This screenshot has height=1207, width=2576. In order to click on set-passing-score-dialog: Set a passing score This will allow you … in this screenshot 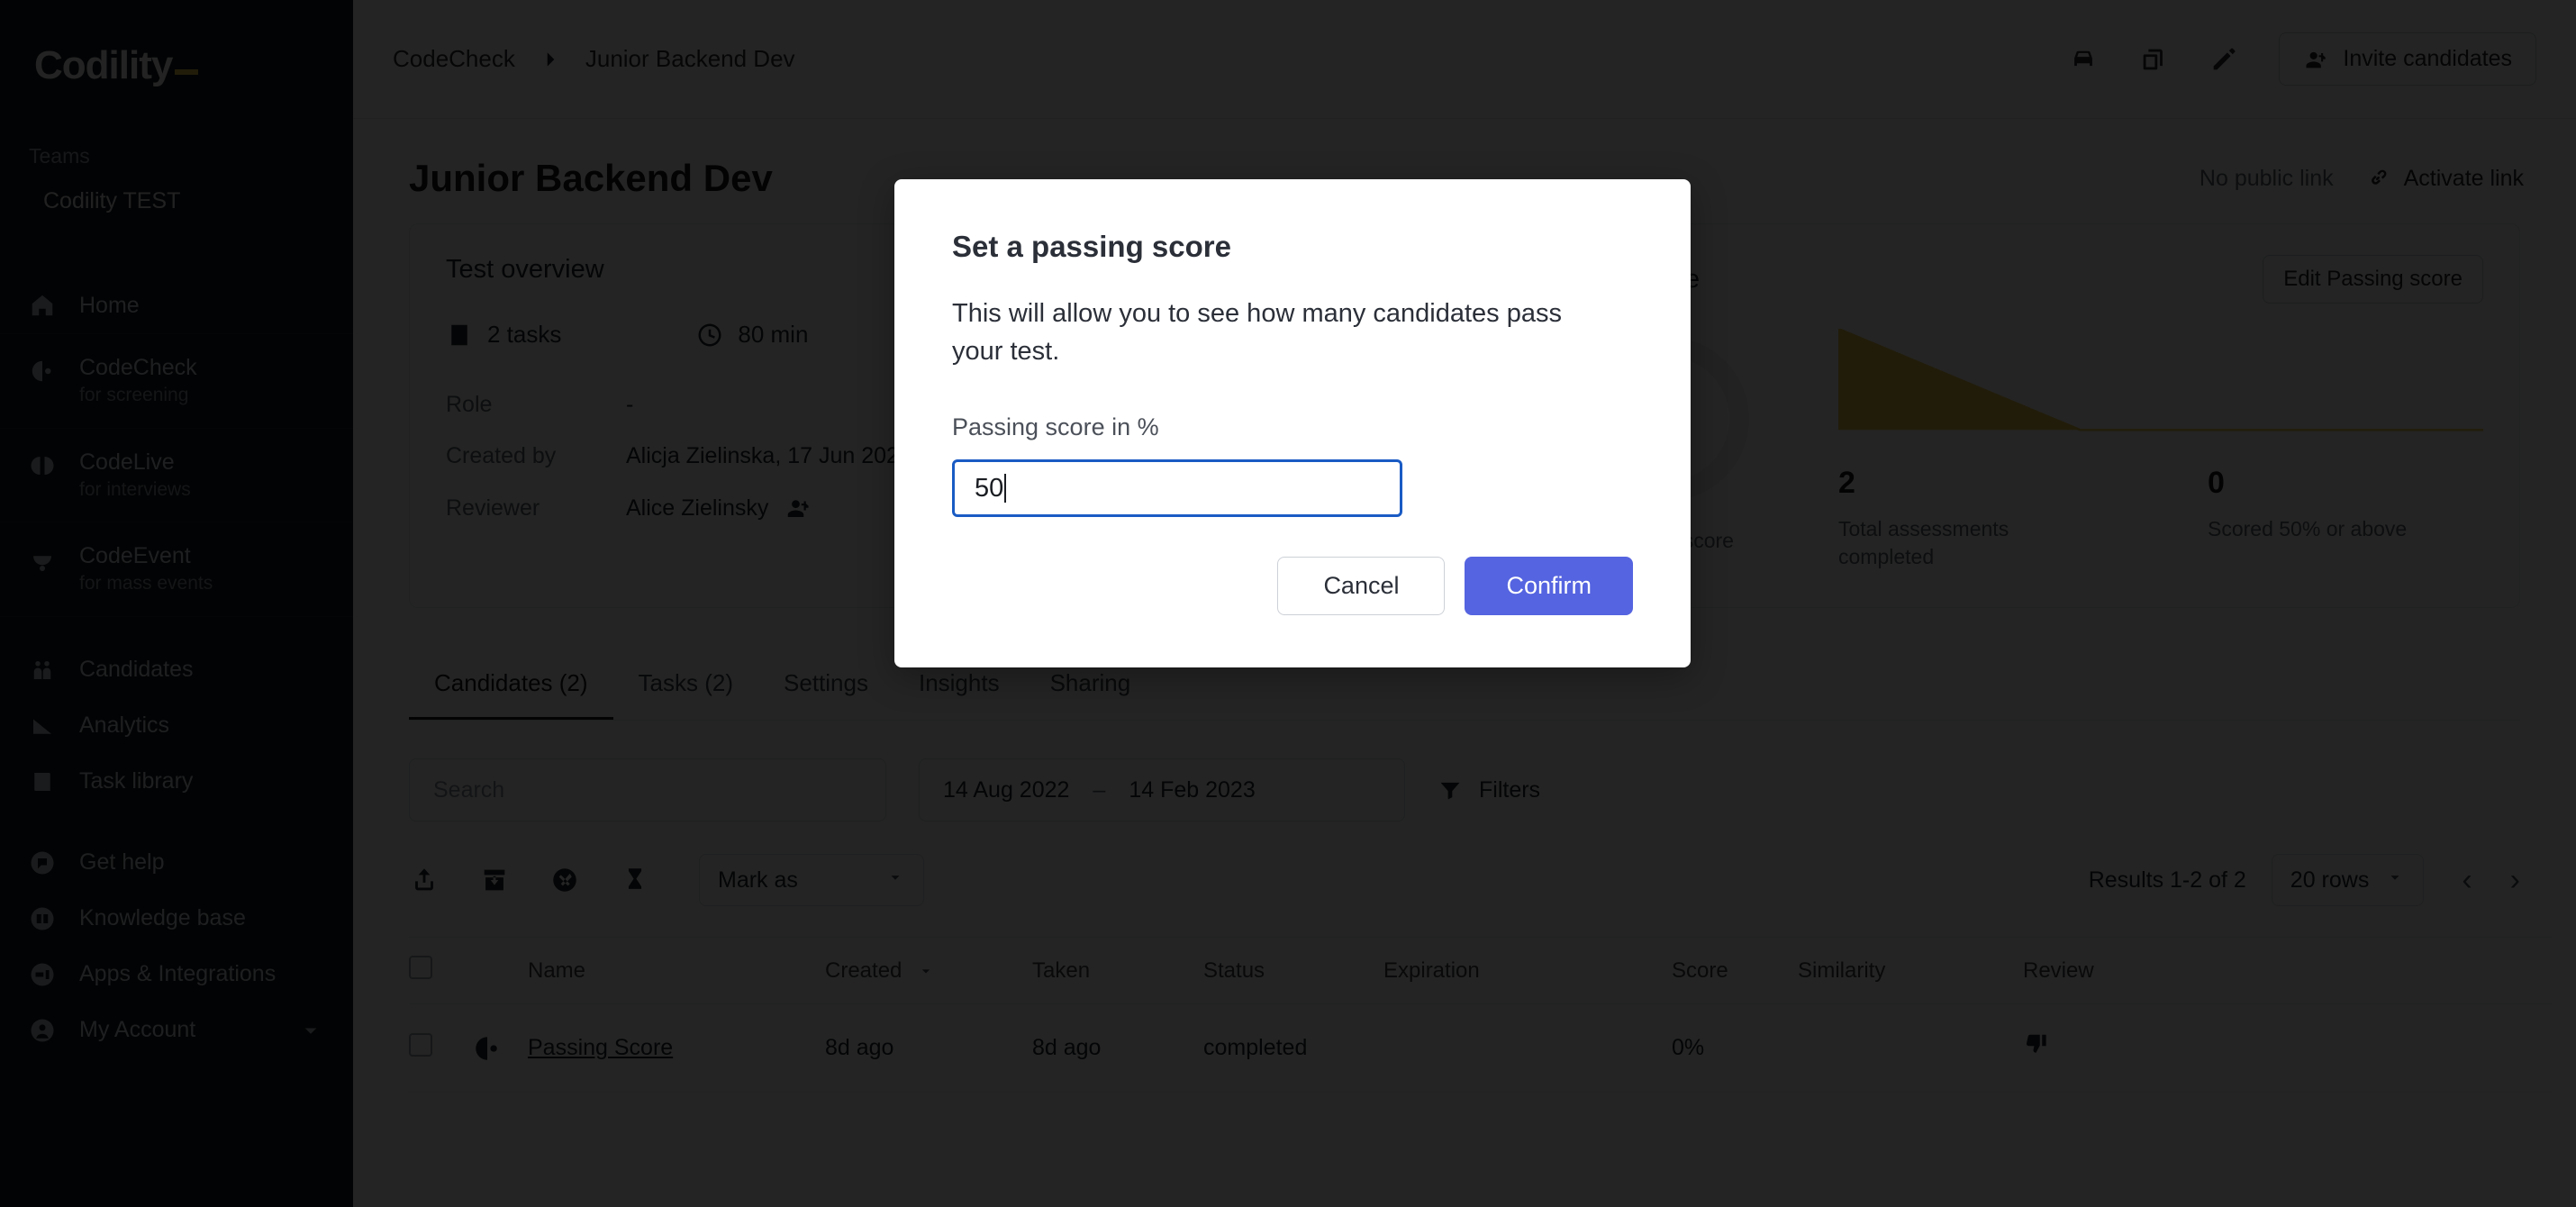, I will do `click(1292, 423)`.